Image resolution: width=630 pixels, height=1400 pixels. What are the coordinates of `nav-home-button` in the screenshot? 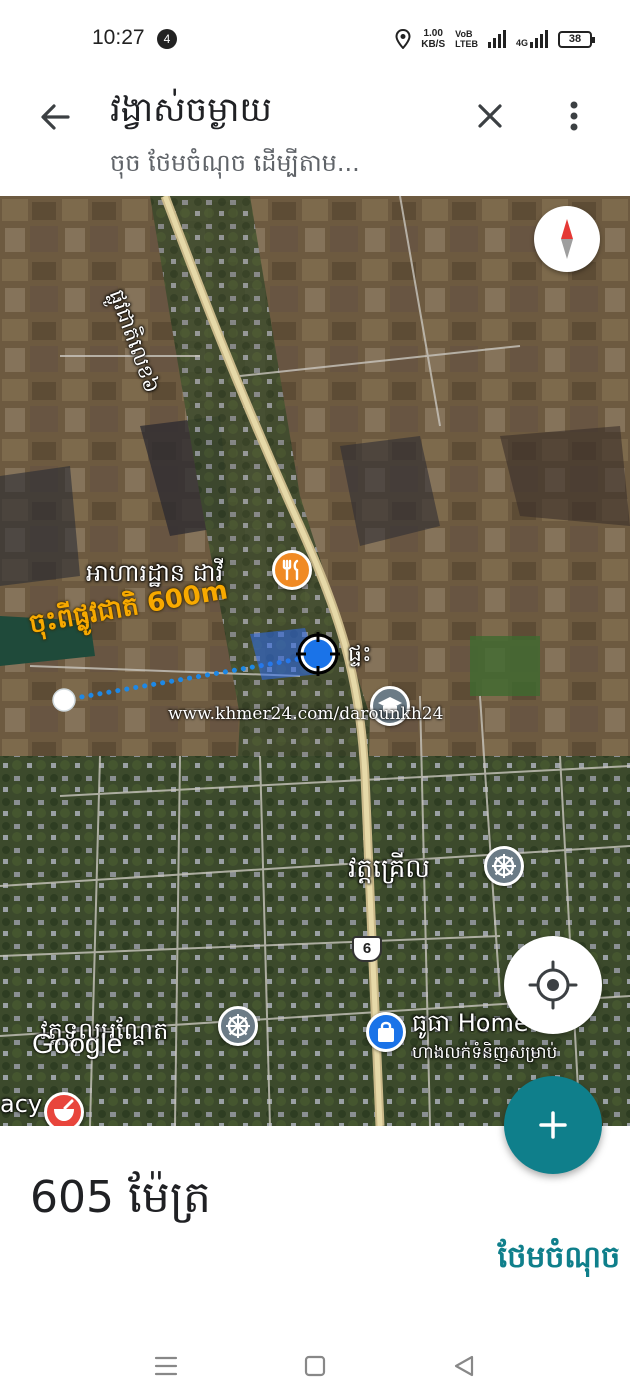 It's located at (315, 1366).